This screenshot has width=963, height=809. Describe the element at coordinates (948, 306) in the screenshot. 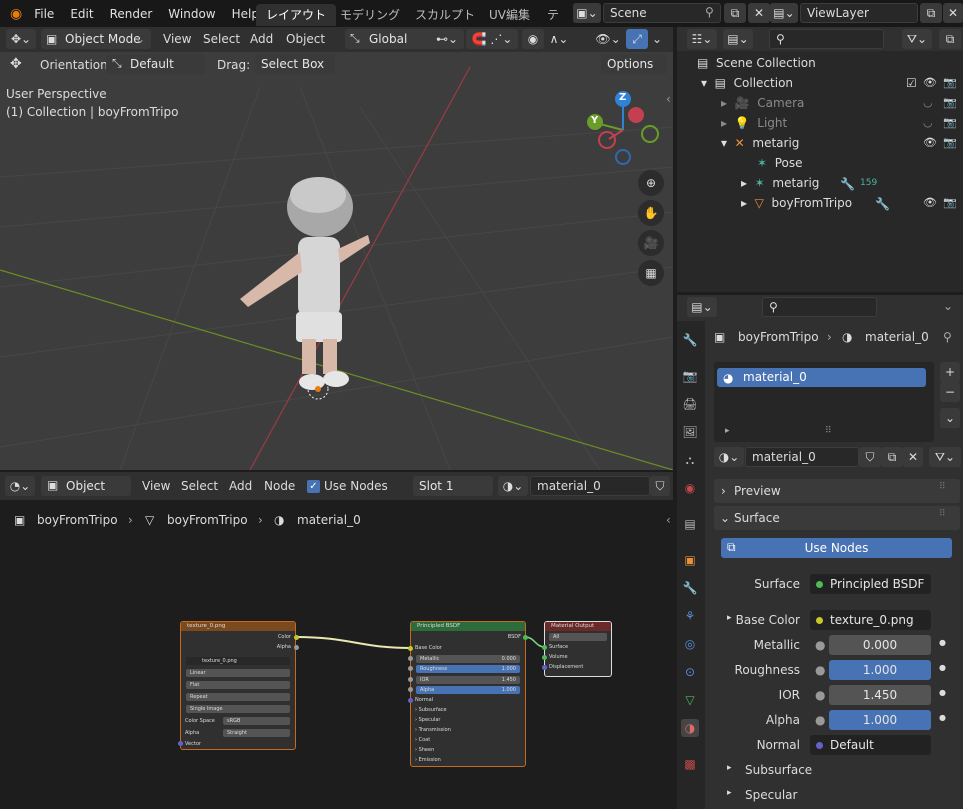

I see `properties-options-chevron-icon: ⌄` at that location.